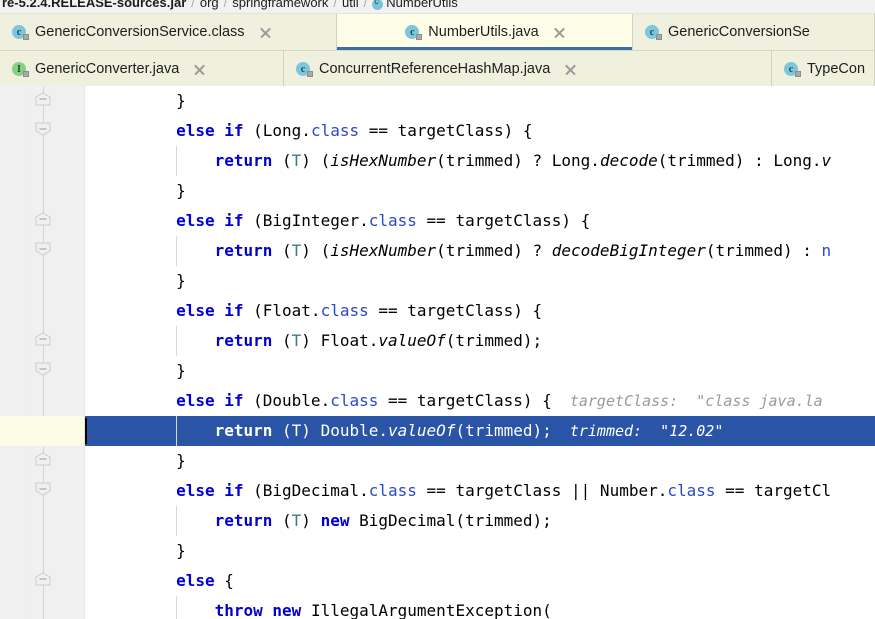  I want to click on code-line: return (T) new BigDecimal(trimmed);, so click(480, 521).